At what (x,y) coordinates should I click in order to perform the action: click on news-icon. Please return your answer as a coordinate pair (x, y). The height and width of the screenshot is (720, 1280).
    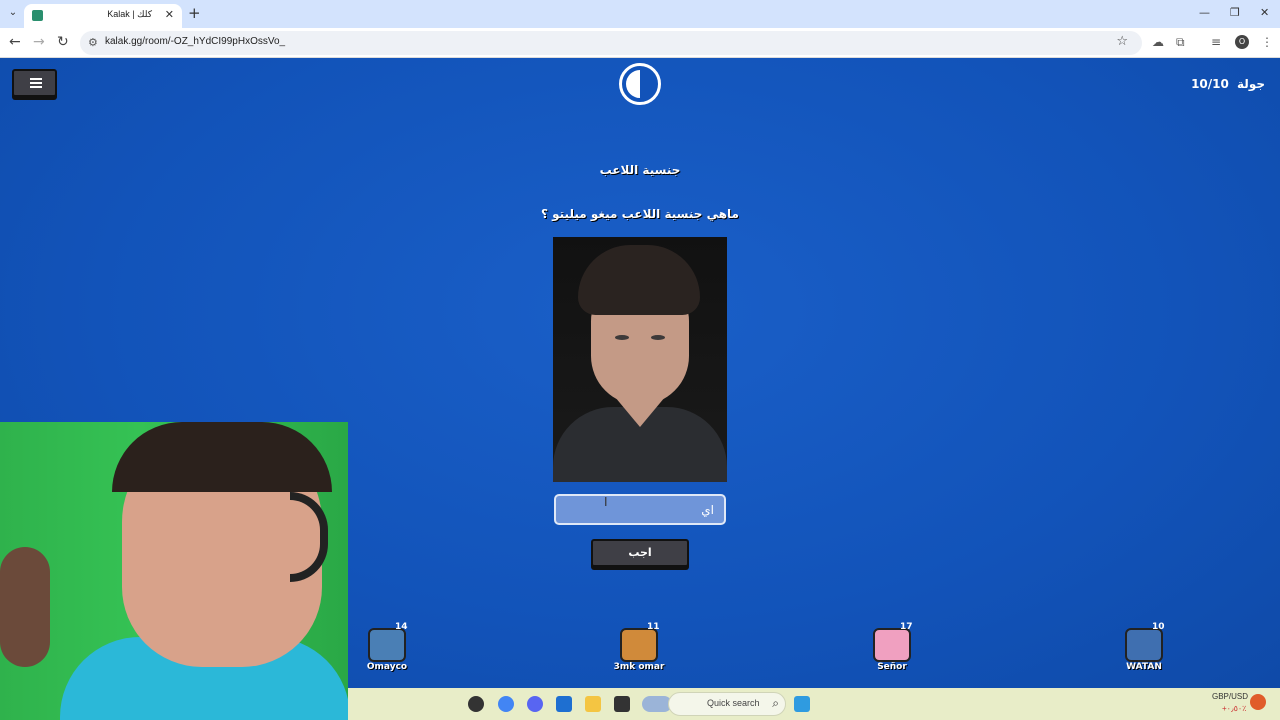
    Looking at the image, I should click on (1258, 702).